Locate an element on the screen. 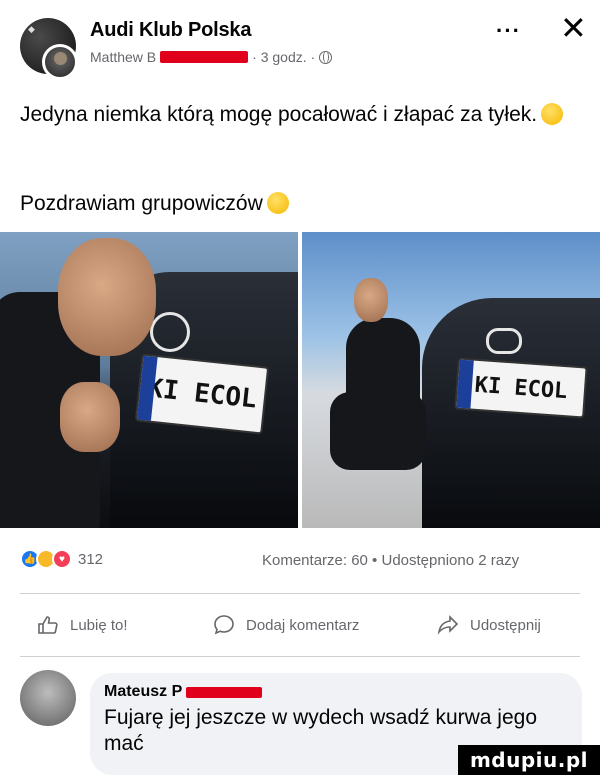 This screenshot has height=775, width=600. eu-band is located at coordinates (465, 384).